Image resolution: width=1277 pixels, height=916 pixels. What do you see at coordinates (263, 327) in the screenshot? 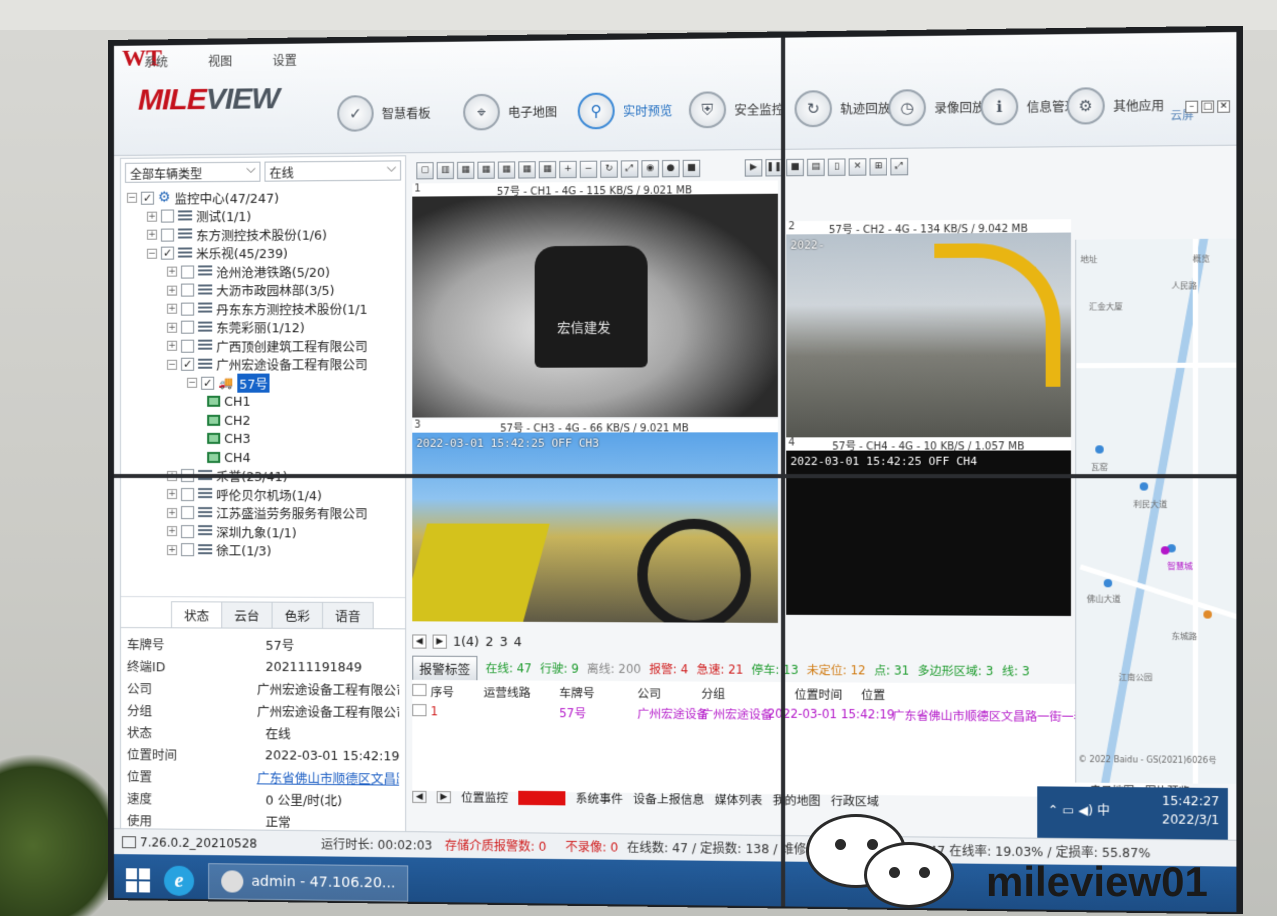
I see `tree-group-item: + 东莞彩丽(1/12)` at bounding box center [263, 327].